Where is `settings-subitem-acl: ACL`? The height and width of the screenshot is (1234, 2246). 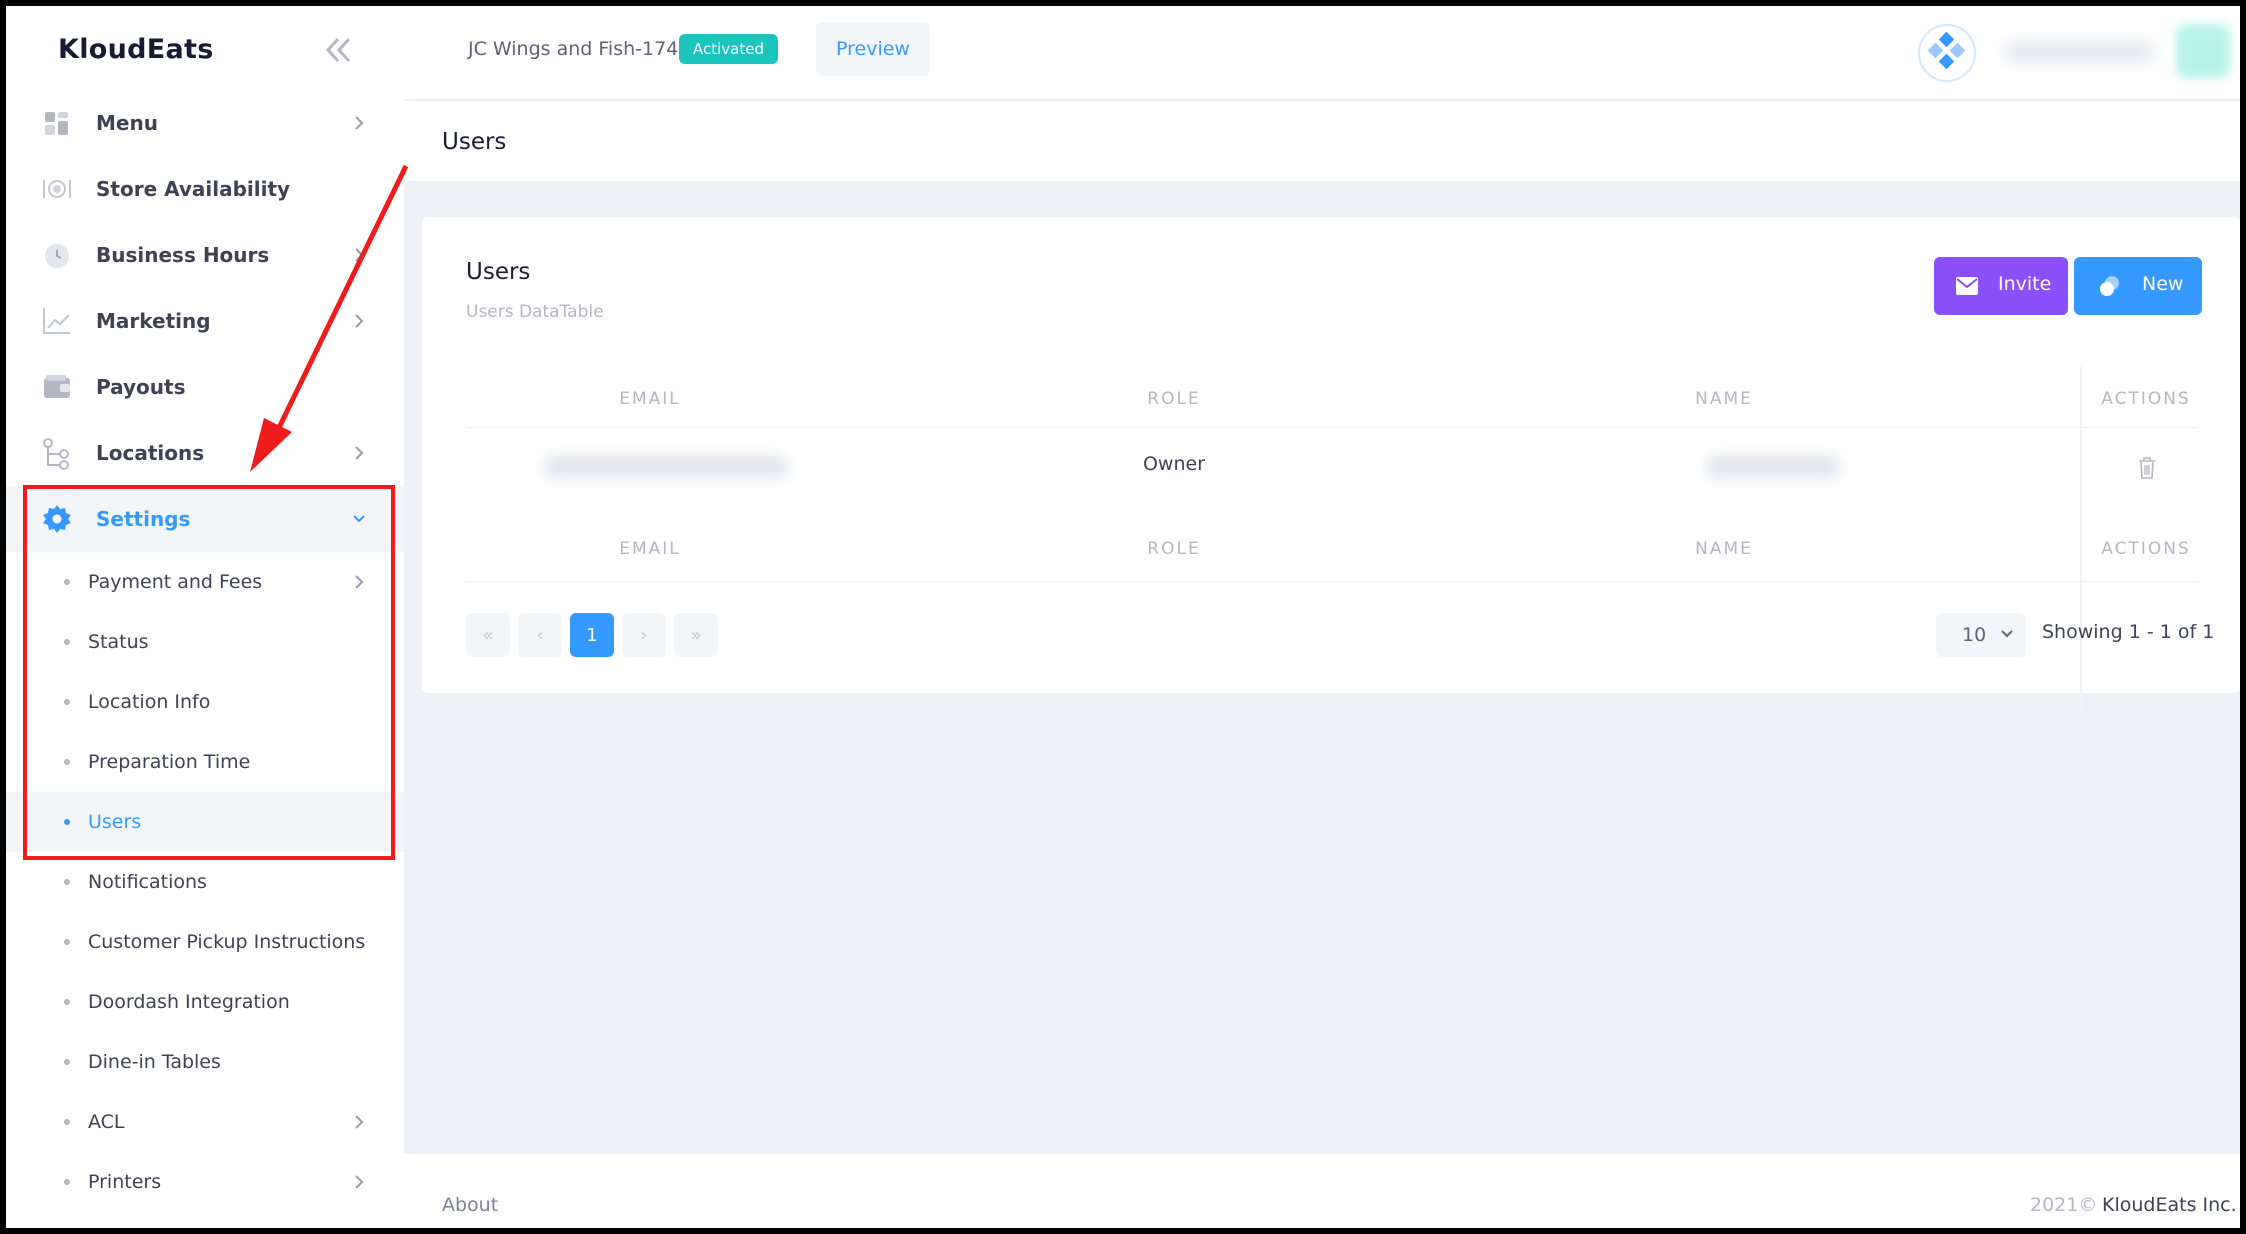 settings-subitem-acl: ACL is located at coordinates (205, 1122).